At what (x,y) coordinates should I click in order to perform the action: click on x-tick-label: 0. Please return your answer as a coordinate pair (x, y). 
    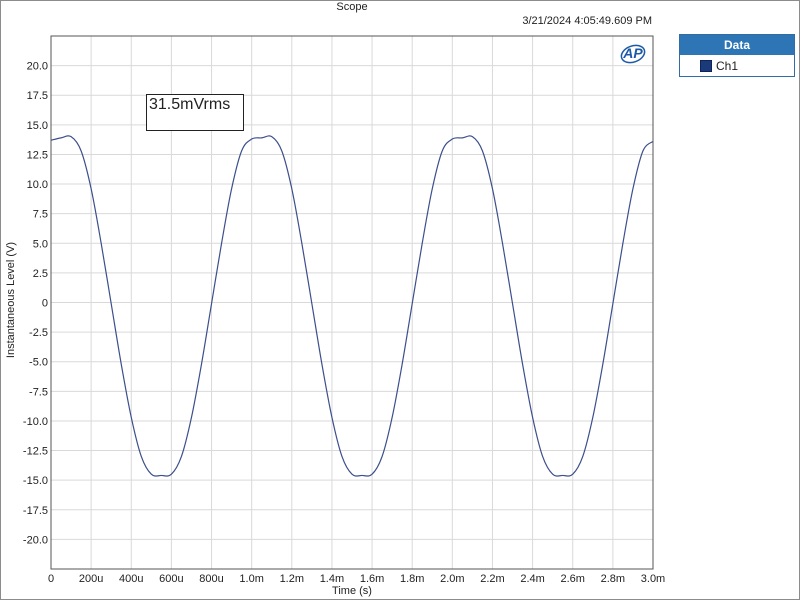
    Looking at the image, I should click on (51, 579).